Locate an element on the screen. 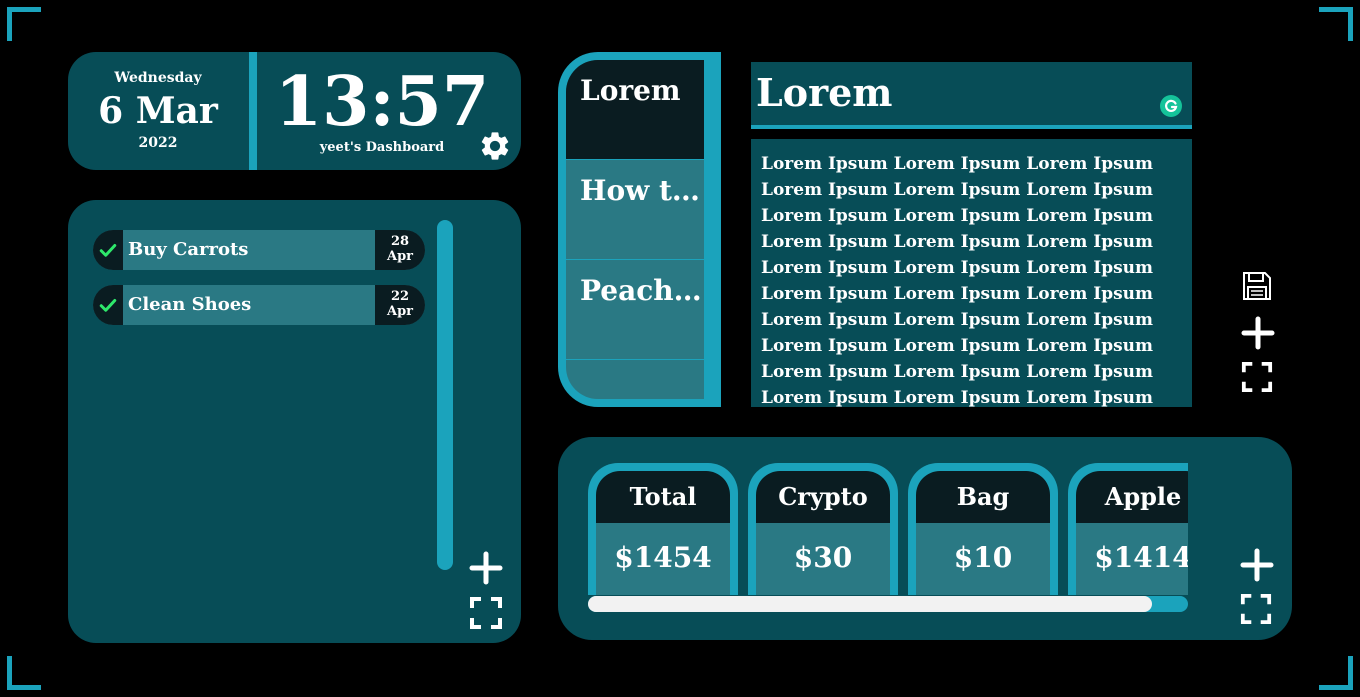  todo-item: Clean Shoes 22 Apr is located at coordinates (259, 305).